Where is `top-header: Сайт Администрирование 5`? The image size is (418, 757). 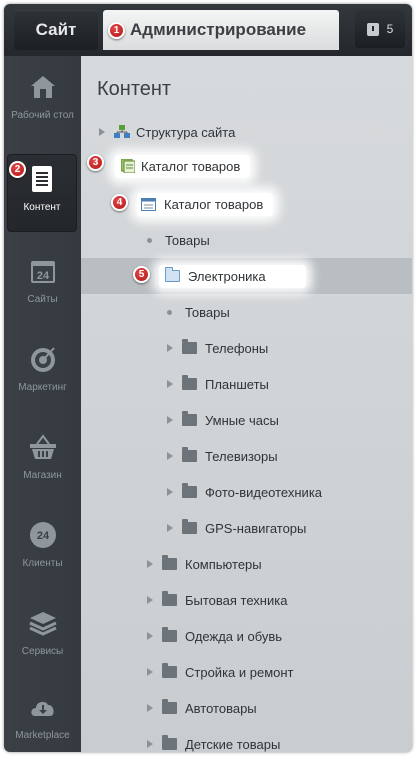
top-header: Сайт Администрирование 5 is located at coordinates (208, 30).